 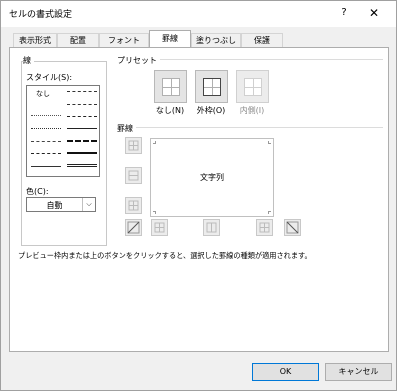 What do you see at coordinates (124, 40) in the screenshot?
I see `tab-font: フォント` at bounding box center [124, 40].